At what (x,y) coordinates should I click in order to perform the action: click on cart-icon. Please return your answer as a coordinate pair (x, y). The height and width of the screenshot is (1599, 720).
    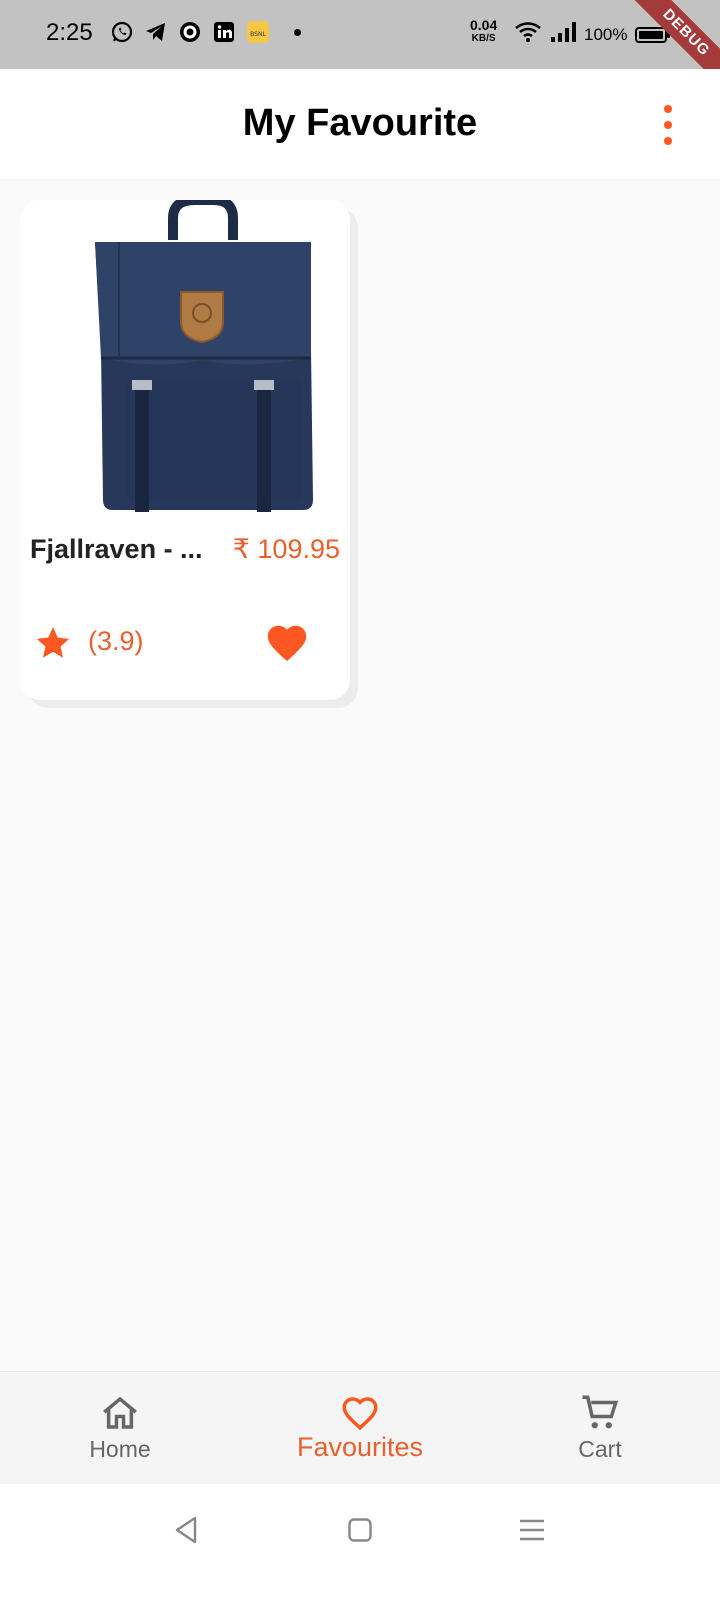
    Looking at the image, I should click on (600, 1412).